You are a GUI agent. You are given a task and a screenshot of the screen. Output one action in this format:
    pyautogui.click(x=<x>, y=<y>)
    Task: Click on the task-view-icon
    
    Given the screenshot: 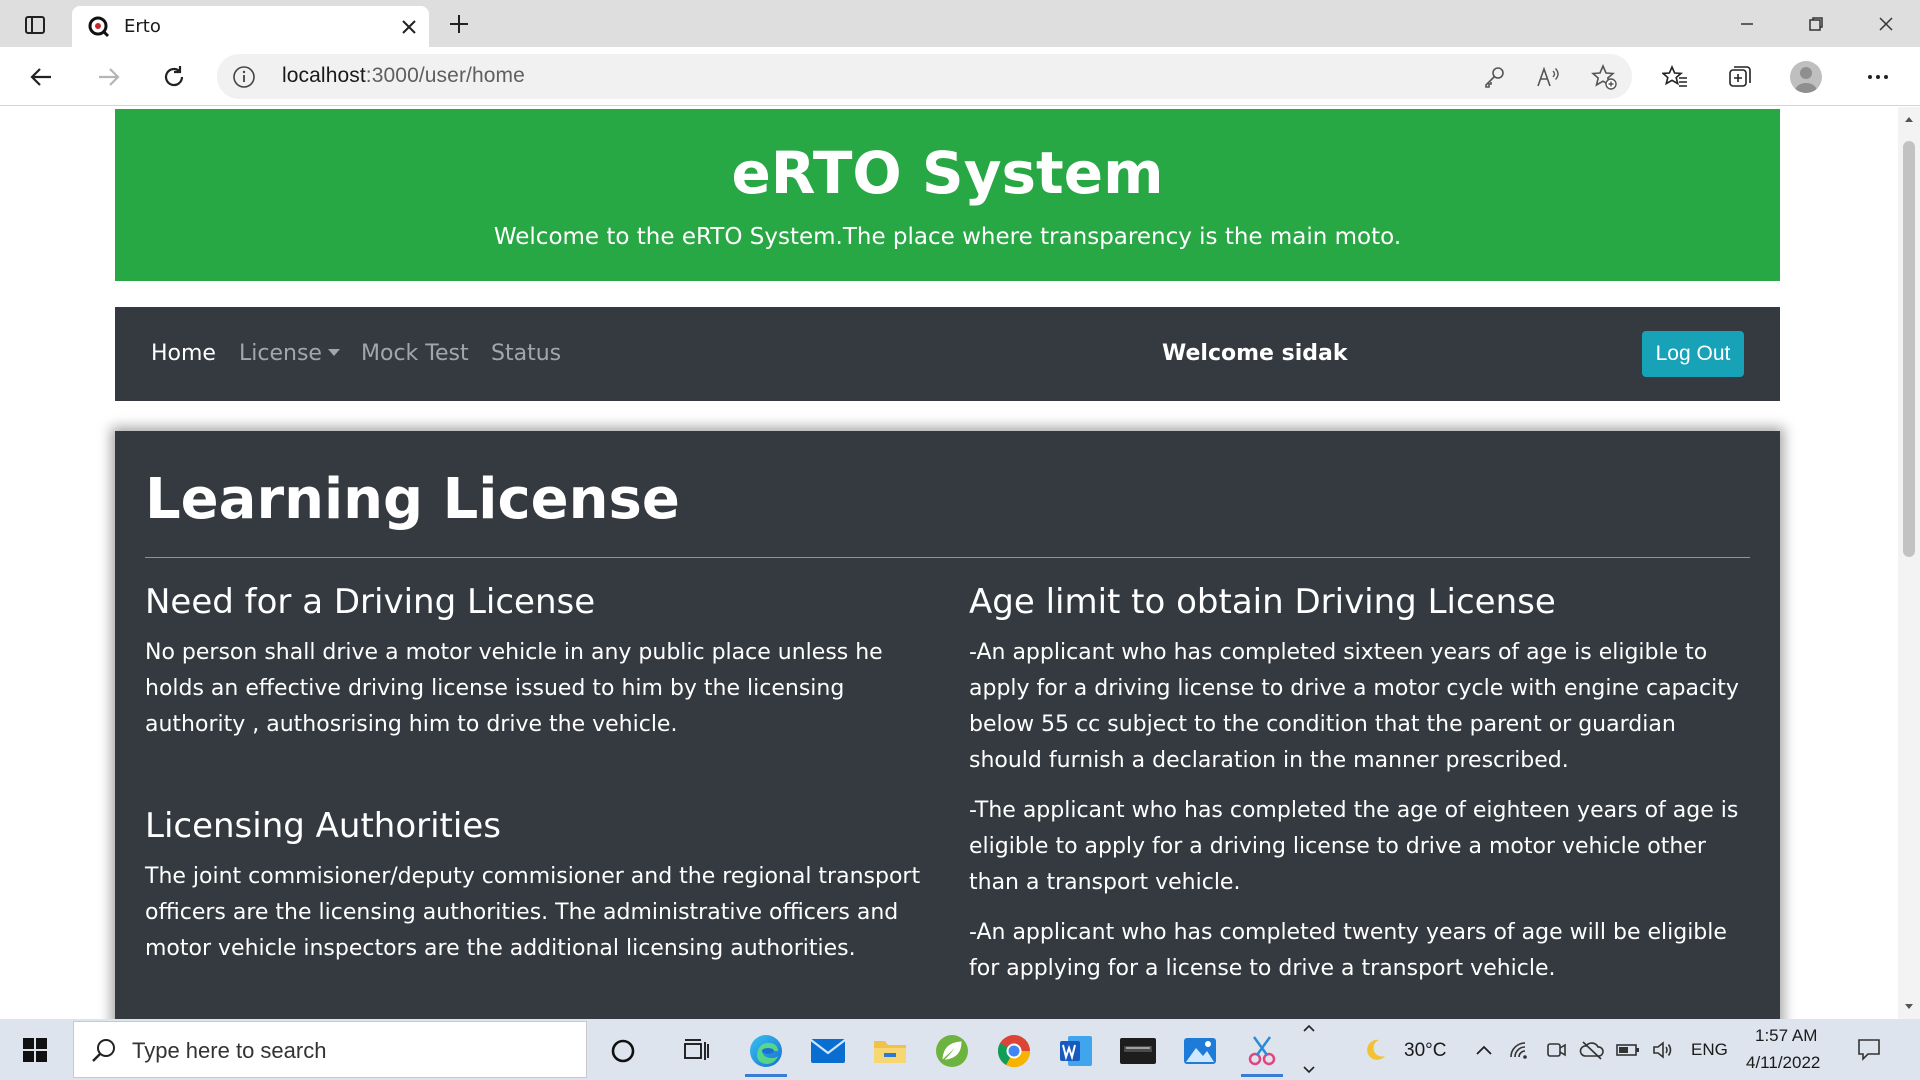 What is the action you would take?
    pyautogui.click(x=696, y=1051)
    